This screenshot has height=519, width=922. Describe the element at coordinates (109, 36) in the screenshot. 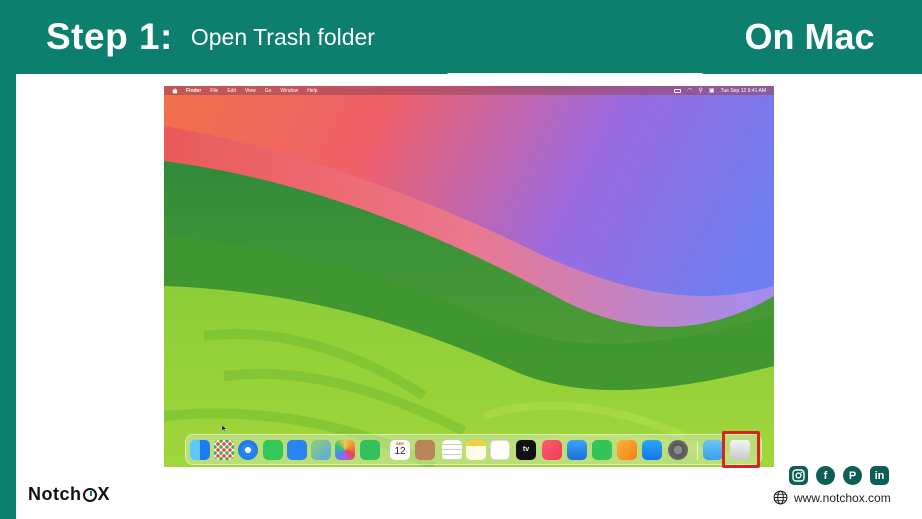

I see `step-number: Step 1:` at that location.